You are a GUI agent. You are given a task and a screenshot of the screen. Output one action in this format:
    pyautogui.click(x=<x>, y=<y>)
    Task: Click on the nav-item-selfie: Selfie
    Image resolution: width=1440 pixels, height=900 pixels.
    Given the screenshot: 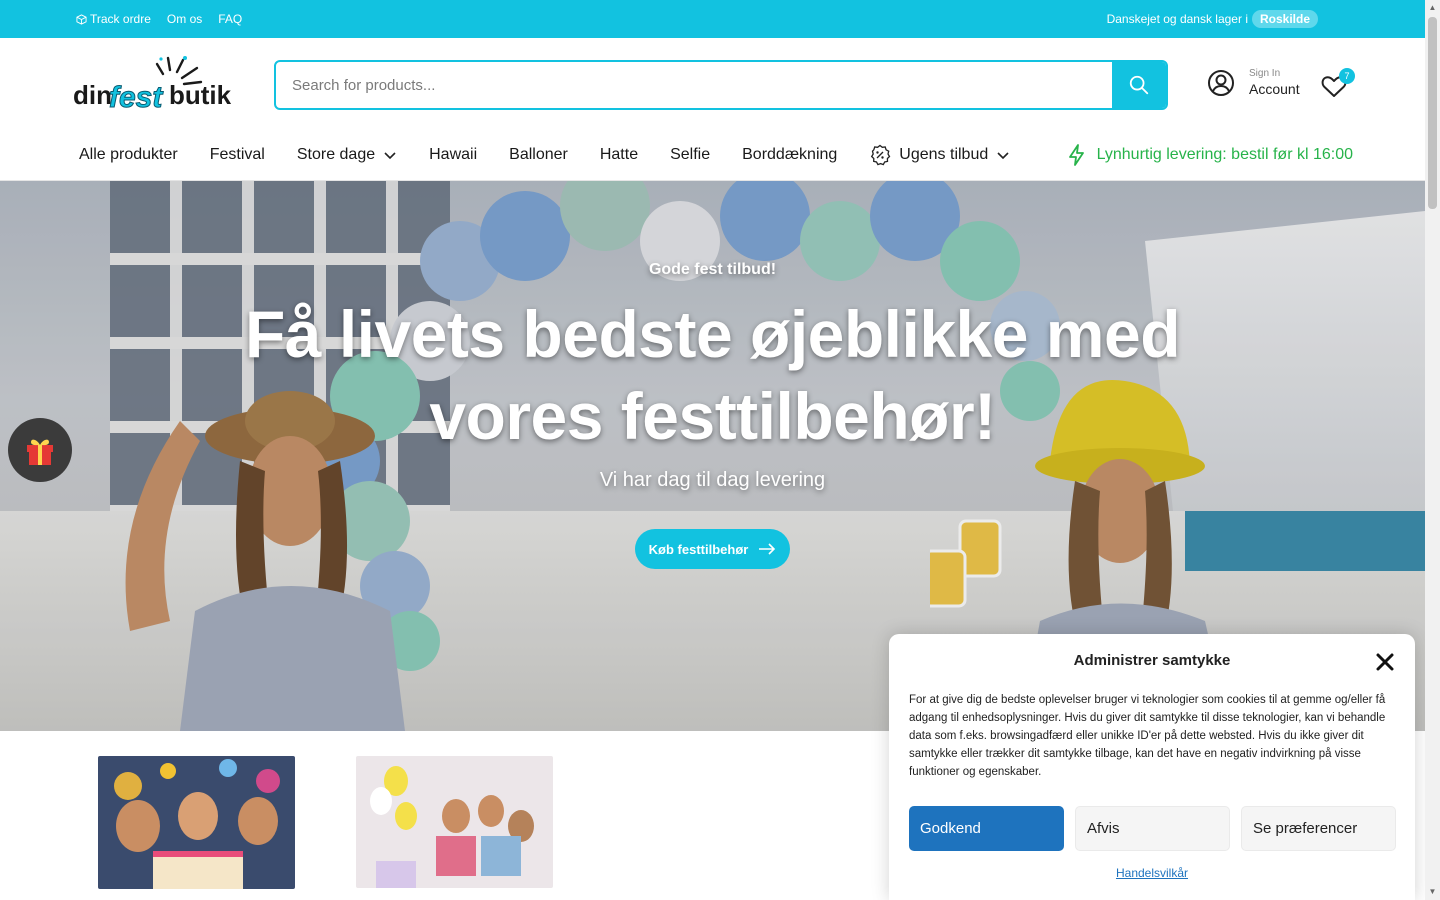 What is the action you would take?
    pyautogui.click(x=690, y=155)
    